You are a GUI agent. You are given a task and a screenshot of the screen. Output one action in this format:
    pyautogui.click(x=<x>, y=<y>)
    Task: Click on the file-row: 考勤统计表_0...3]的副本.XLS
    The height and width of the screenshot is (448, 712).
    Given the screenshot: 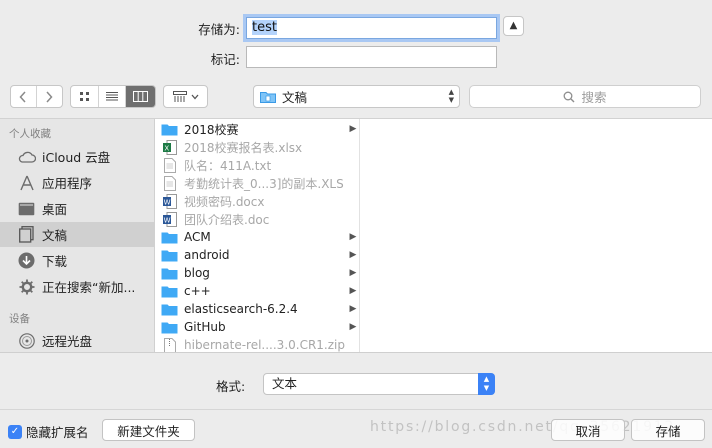 What is the action you would take?
    pyautogui.click(x=257, y=183)
    